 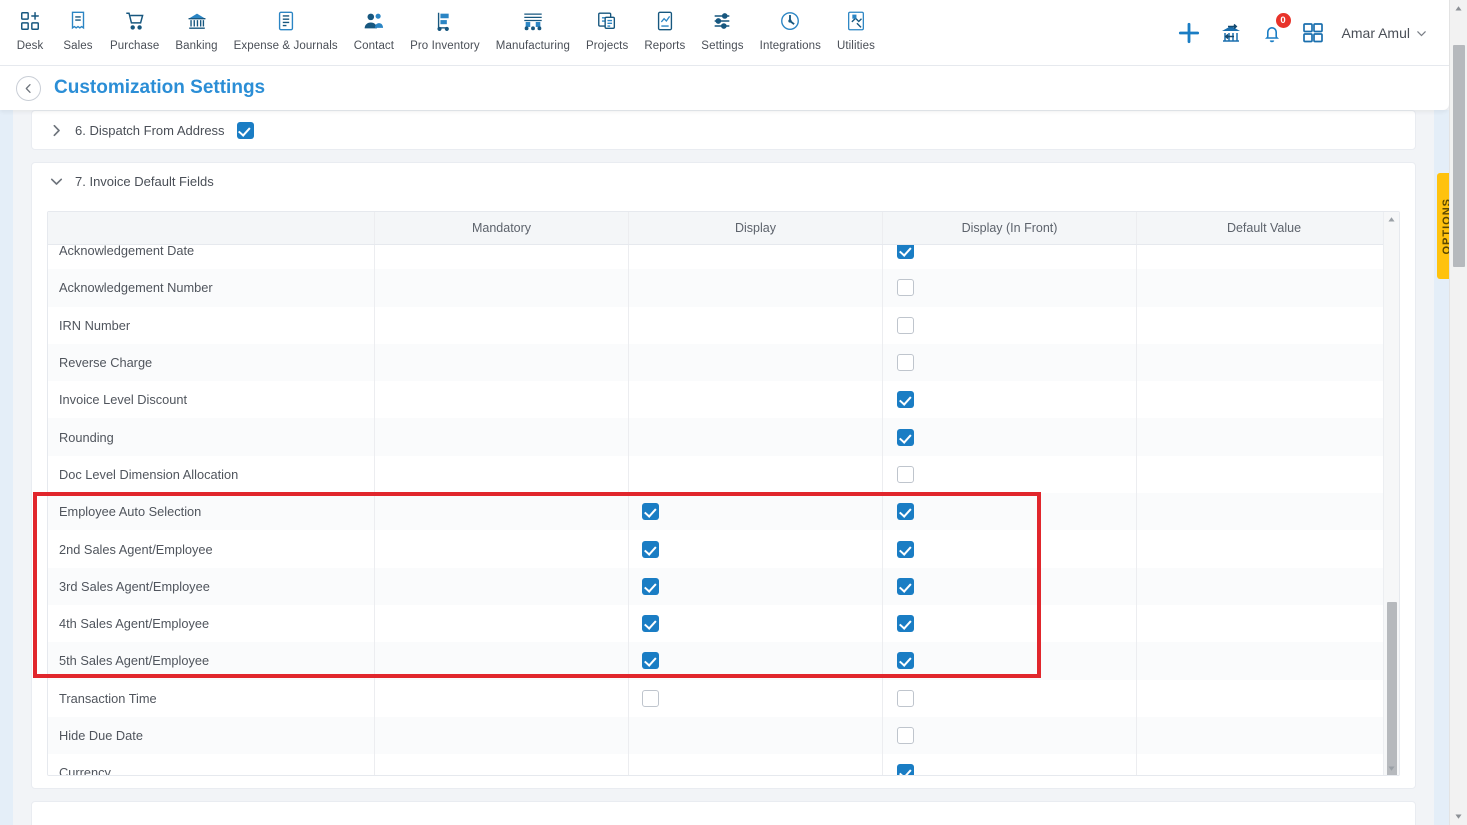 What do you see at coordinates (286, 29) in the screenshot?
I see `nav-item-expense-journals: Expense & Journals` at bounding box center [286, 29].